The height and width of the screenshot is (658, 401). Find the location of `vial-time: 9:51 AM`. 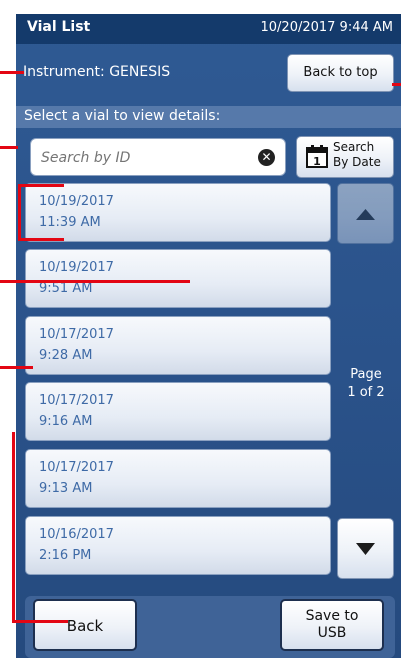

vial-time: 9:51 AM is located at coordinates (66, 288).